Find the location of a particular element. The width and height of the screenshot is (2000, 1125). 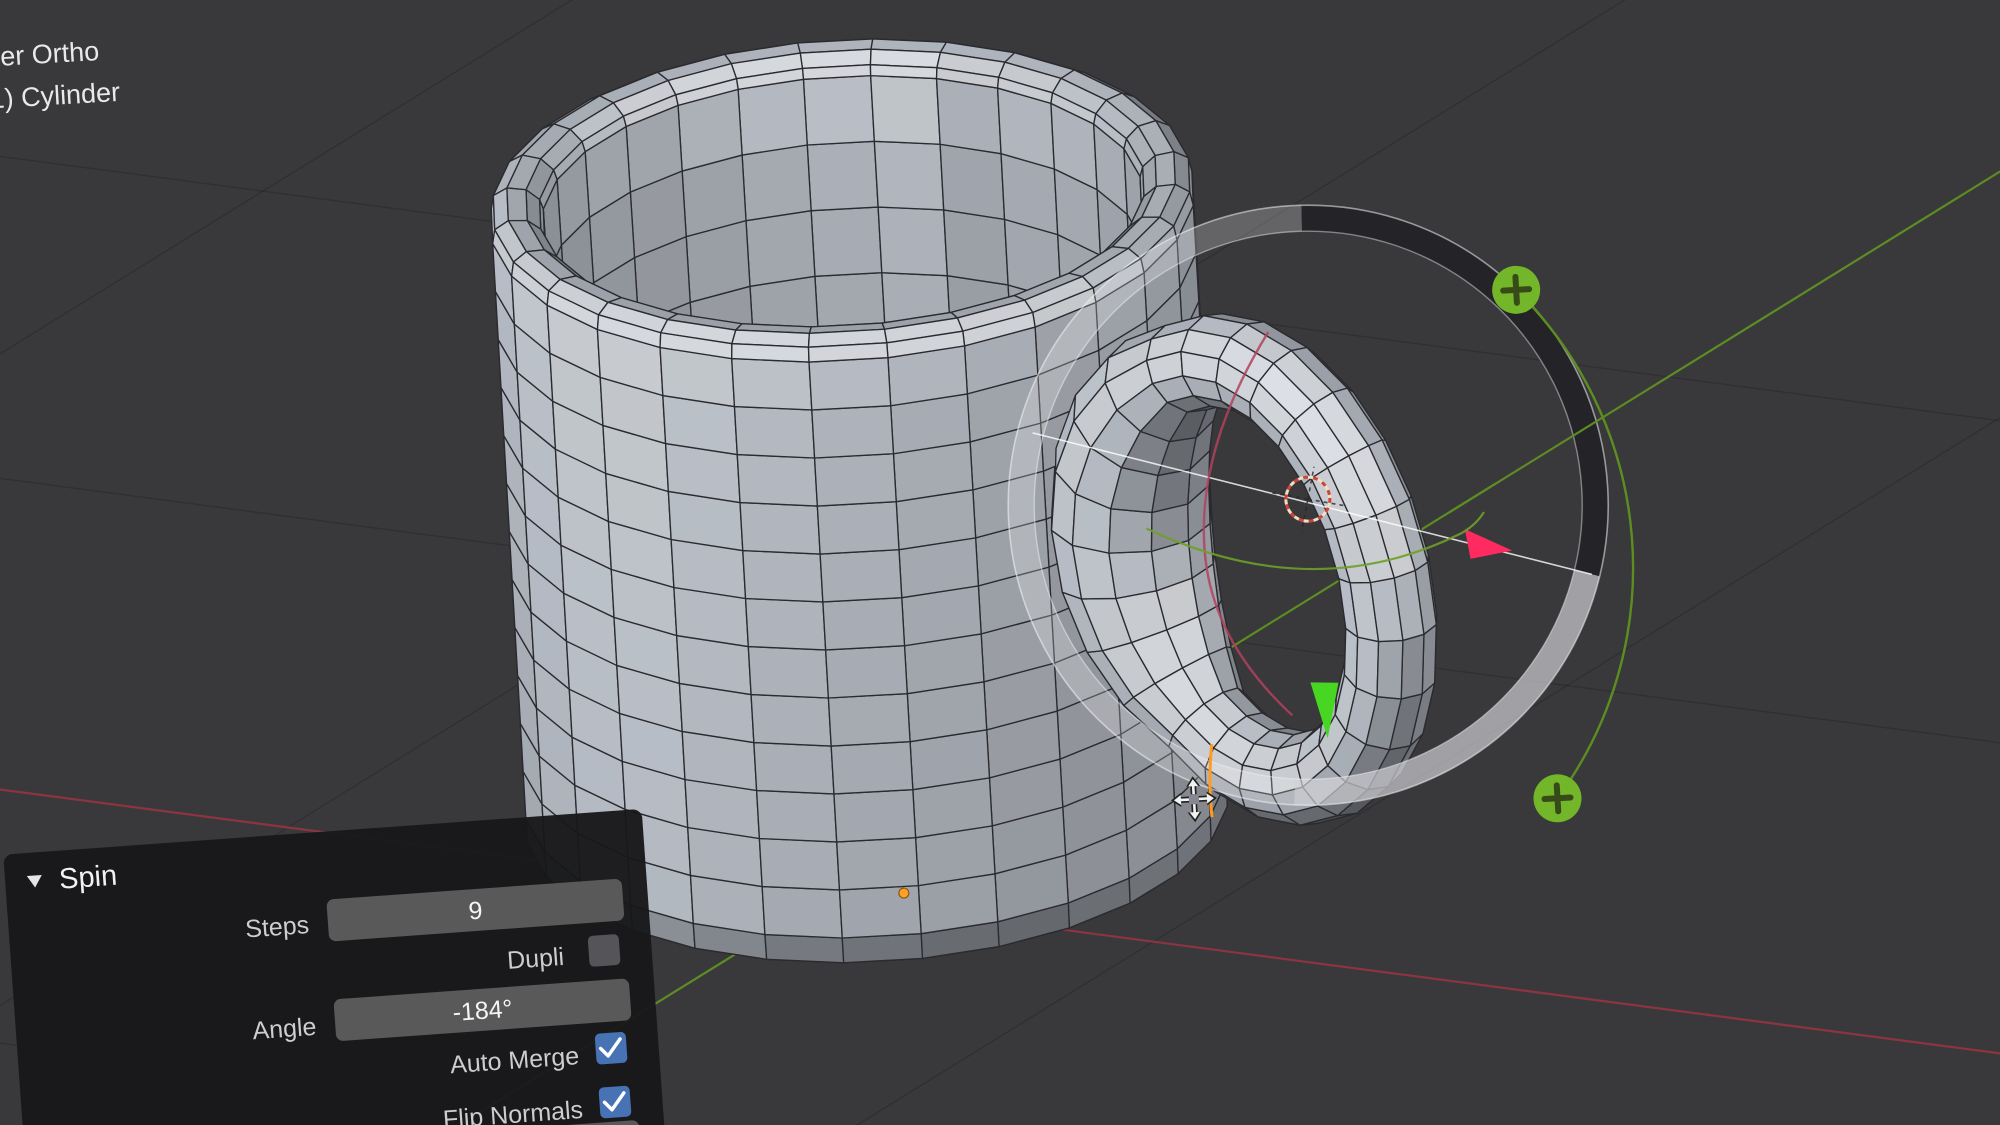

svg-text: Angle is located at coordinates (285, 1029).